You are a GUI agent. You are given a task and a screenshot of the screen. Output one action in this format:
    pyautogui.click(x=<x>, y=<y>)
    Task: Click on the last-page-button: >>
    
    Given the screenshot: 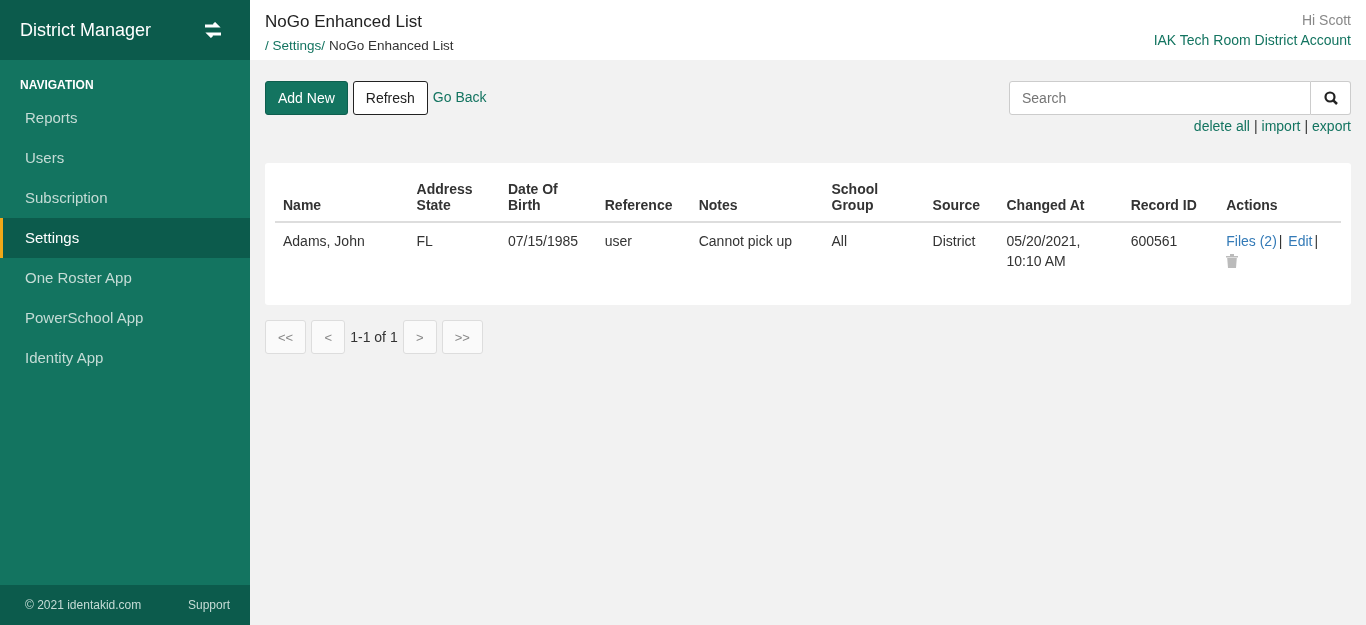 What is the action you would take?
    pyautogui.click(x=462, y=337)
    